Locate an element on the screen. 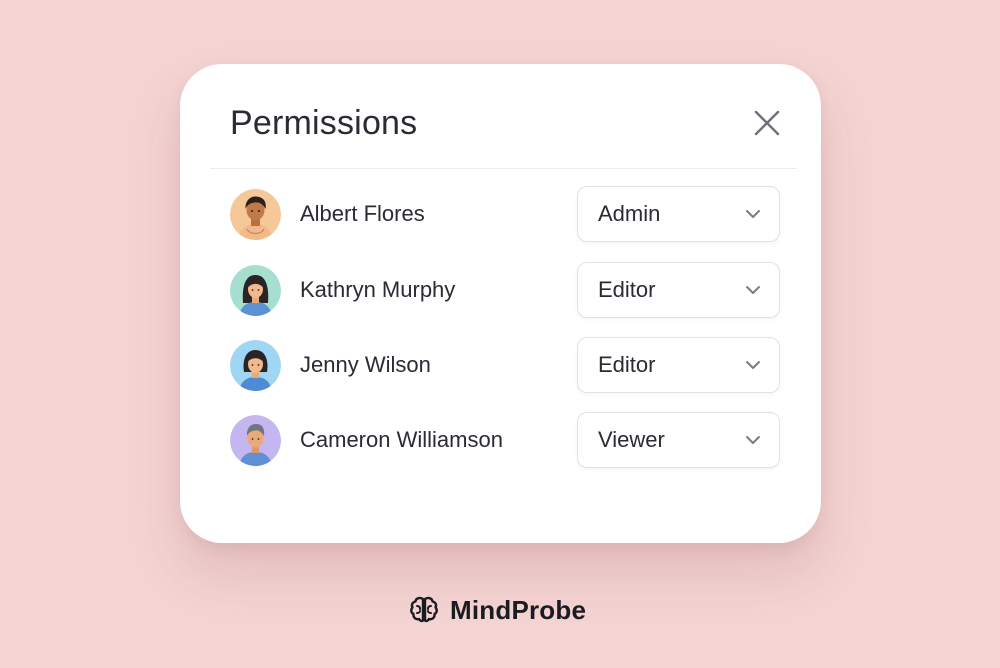 Image resolution: width=1000 pixels, height=668 pixels. brand-logo: MindProbe is located at coordinates (497, 610).